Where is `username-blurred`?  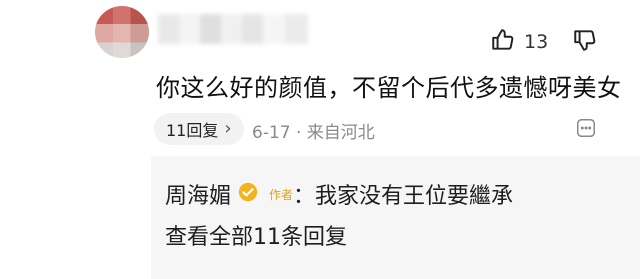
username-blurred is located at coordinates (233, 29).